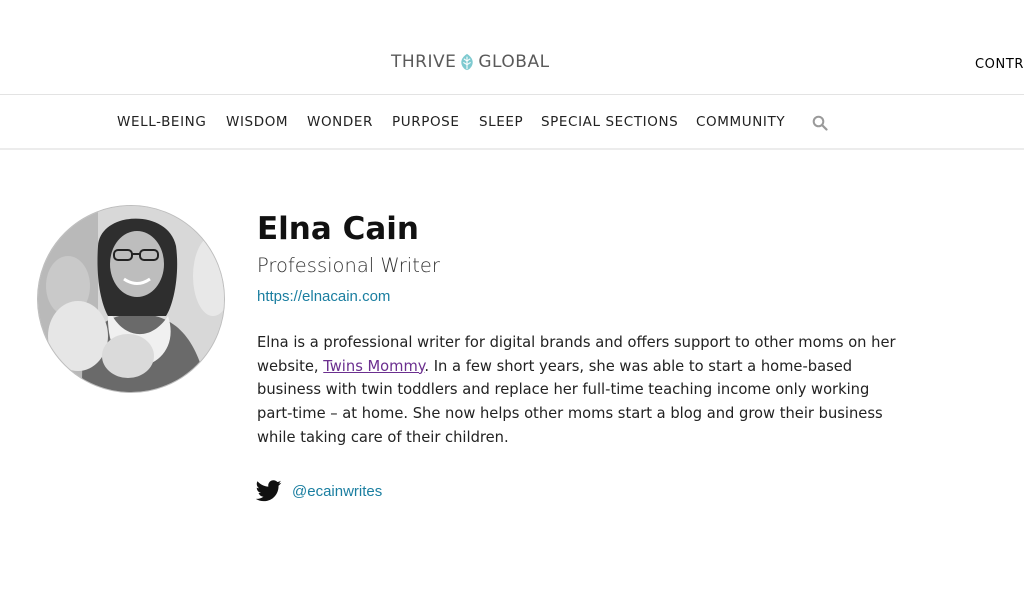 This screenshot has width=1024, height=600. What do you see at coordinates (425, 122) in the screenshot?
I see `nav-item-purpose: PURPOSE` at bounding box center [425, 122].